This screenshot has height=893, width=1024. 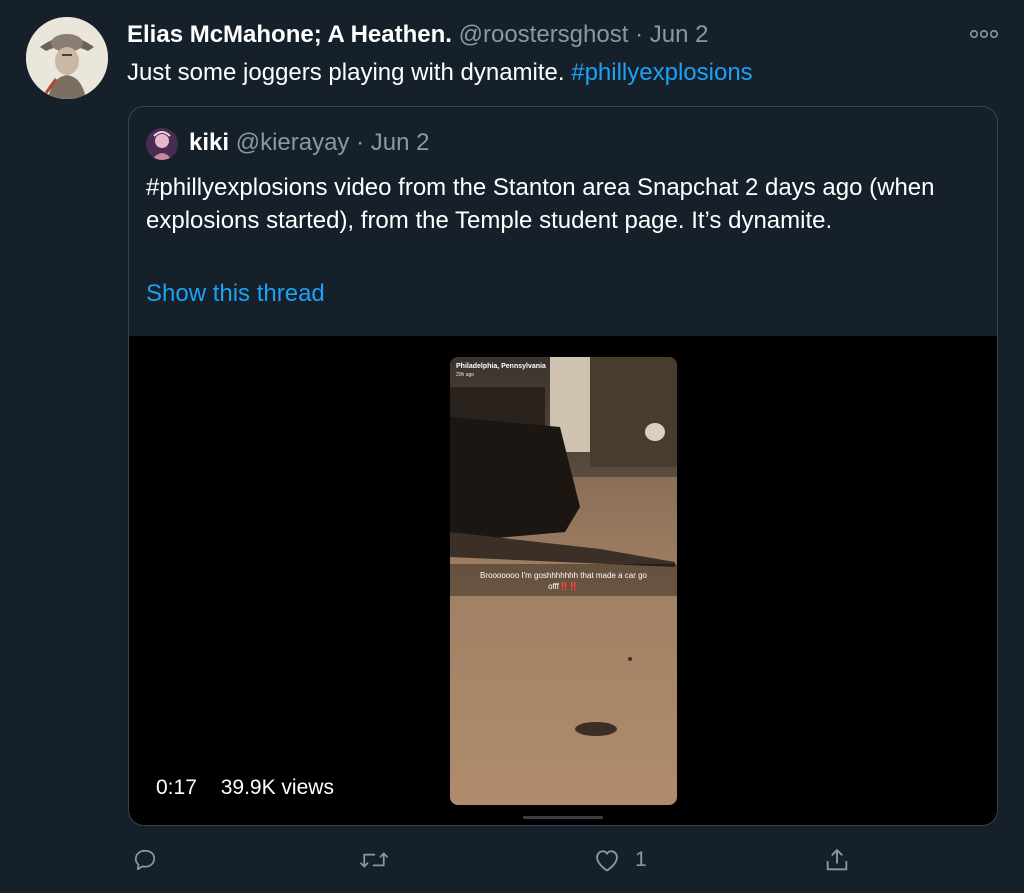 I want to click on snap-caption-line2: offf‼️‼️, so click(x=563, y=586).